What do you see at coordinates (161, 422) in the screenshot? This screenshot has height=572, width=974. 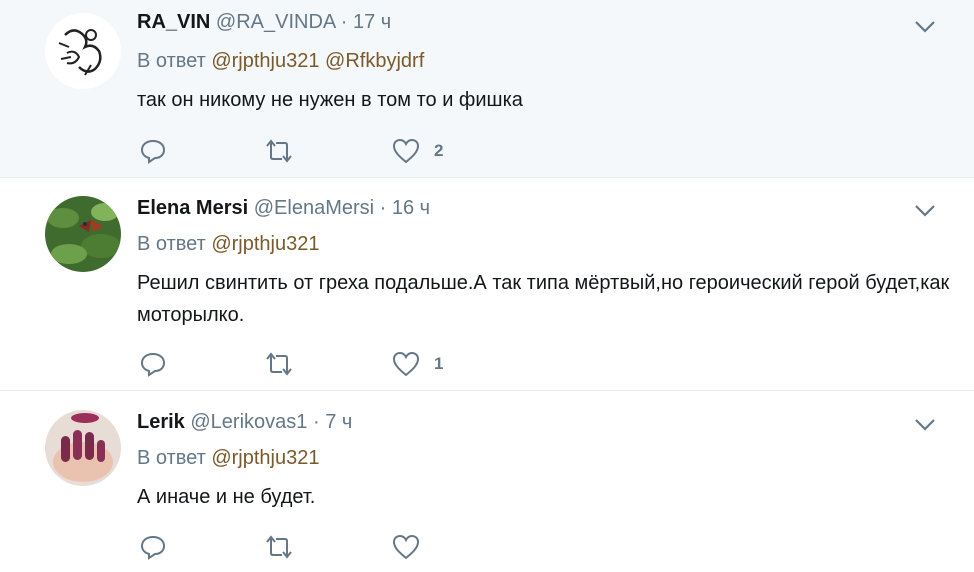 I see `fullname: Lerik` at bounding box center [161, 422].